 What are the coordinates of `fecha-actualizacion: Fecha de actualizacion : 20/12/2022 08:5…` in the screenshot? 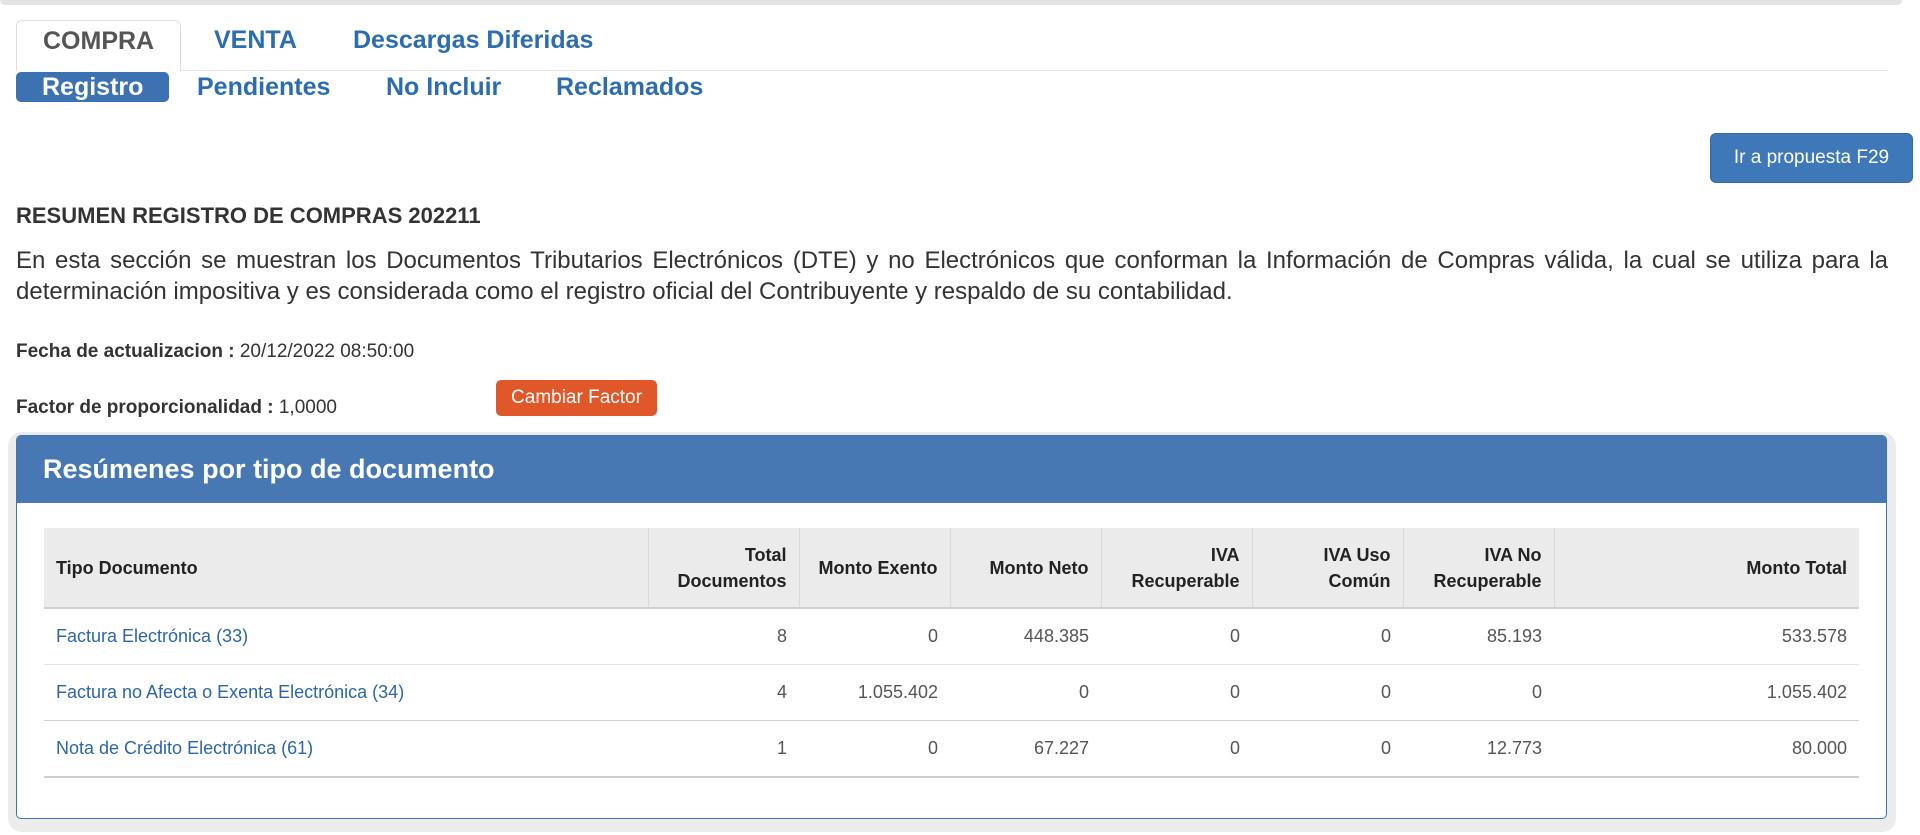 It's located at (215, 352).